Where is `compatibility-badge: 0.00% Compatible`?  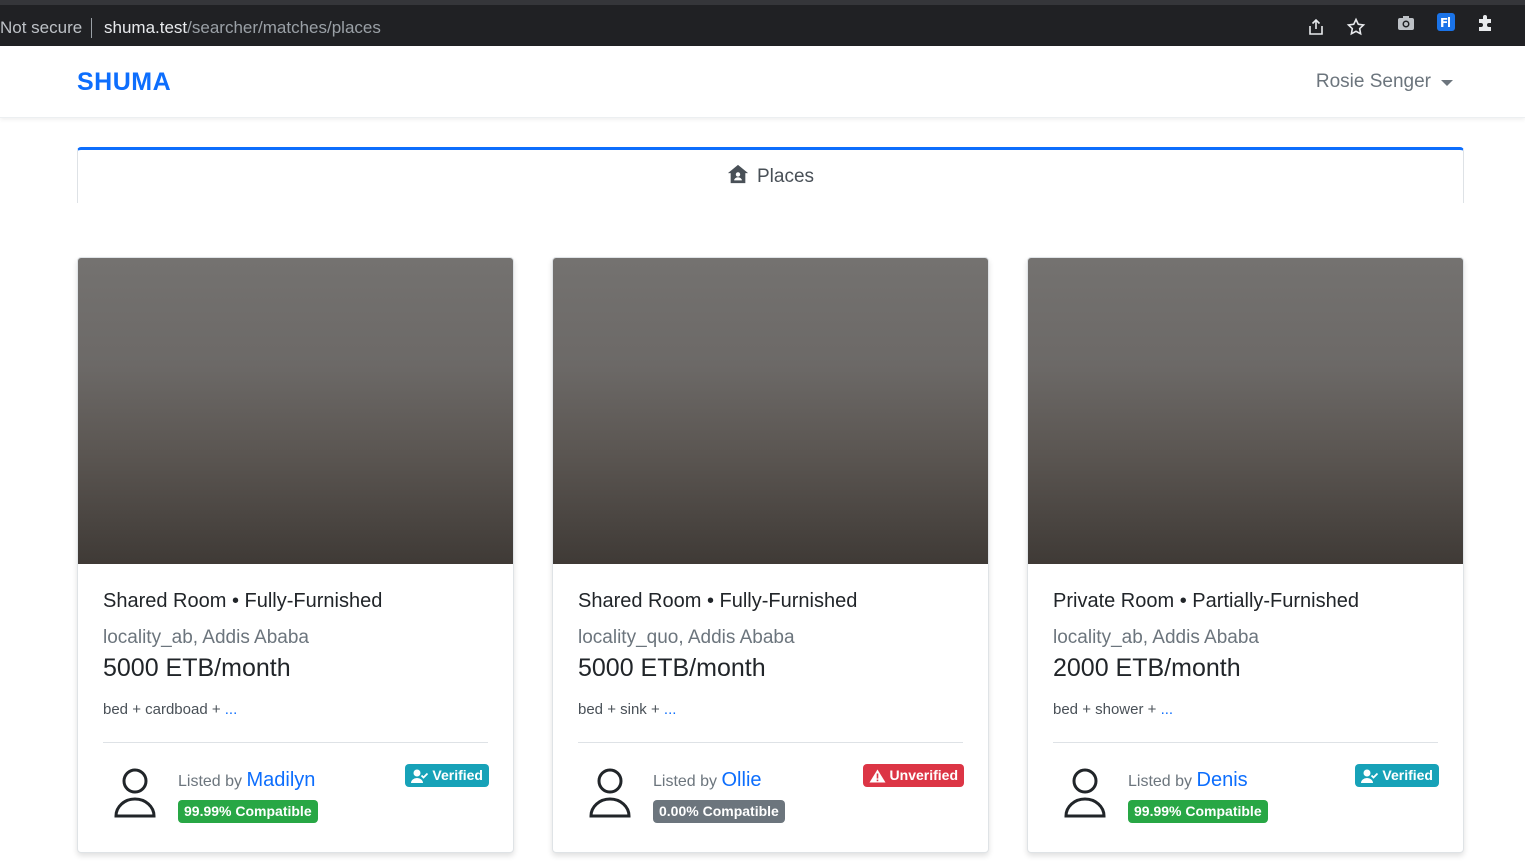
compatibility-badge: 0.00% Compatible is located at coordinates (719, 811).